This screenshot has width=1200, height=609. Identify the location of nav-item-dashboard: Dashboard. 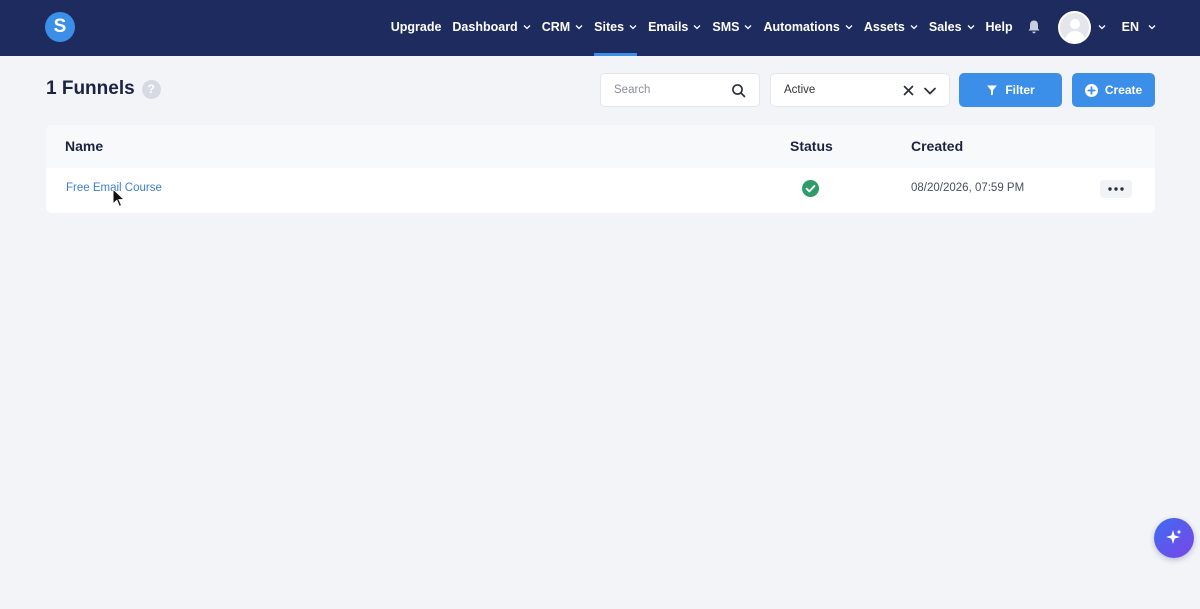
(491, 27).